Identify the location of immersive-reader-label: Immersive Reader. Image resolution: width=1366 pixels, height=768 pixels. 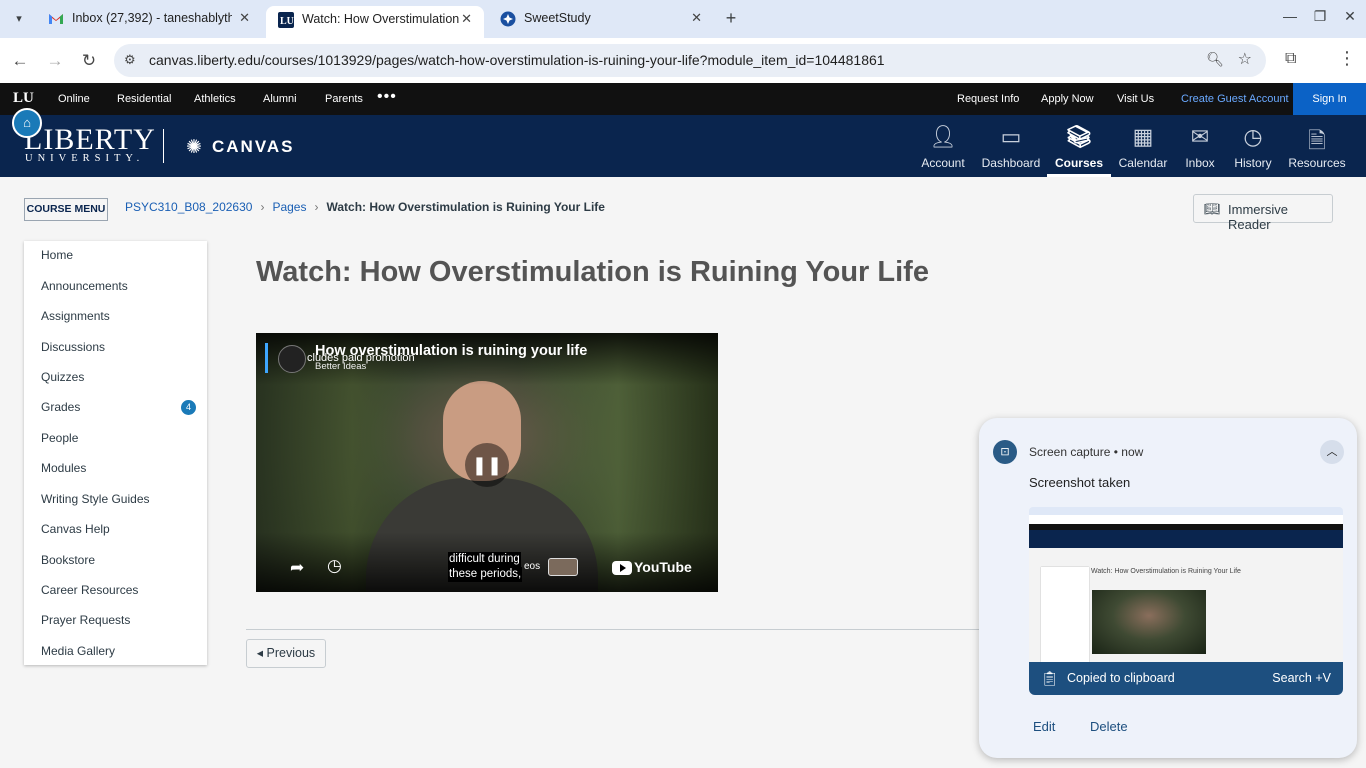
(1258, 217).